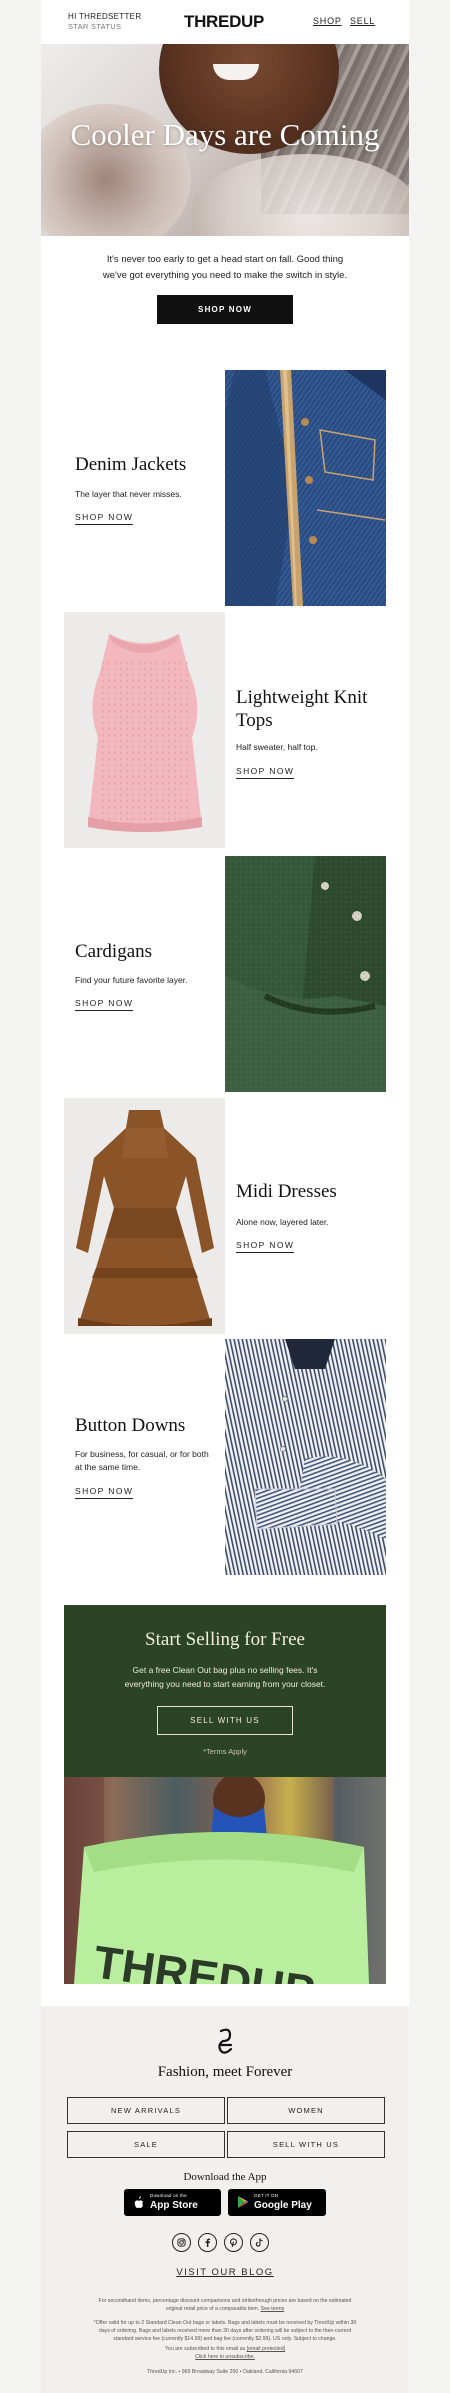 The image size is (450, 2393). What do you see at coordinates (277, 747) in the screenshot?
I see `section-desc: Half sweater, half top.` at bounding box center [277, 747].